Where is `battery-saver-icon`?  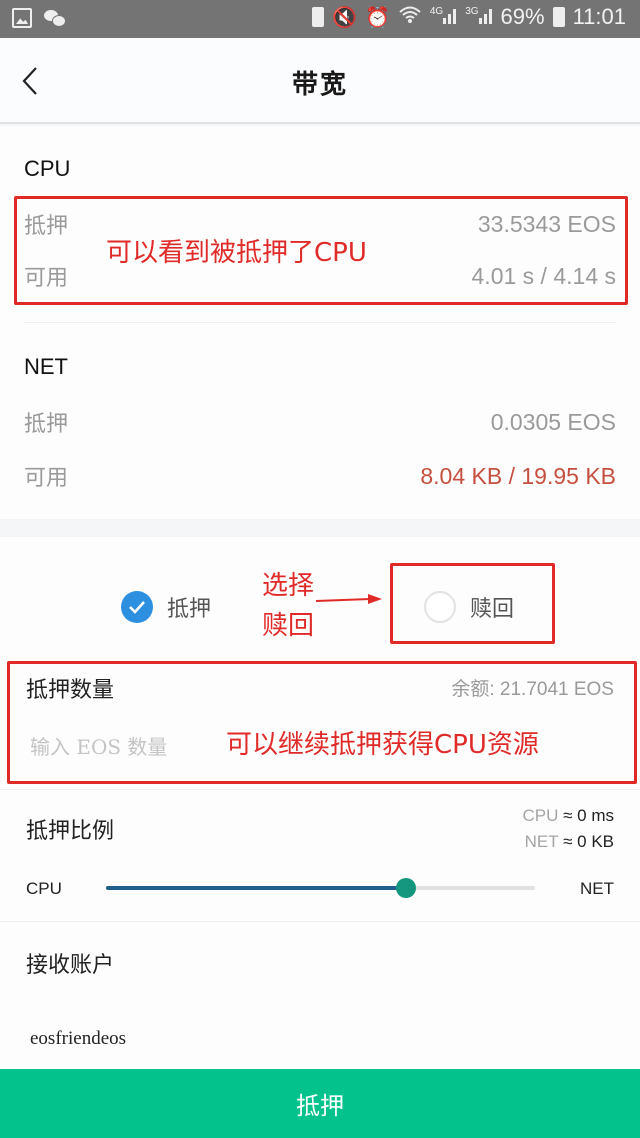
battery-saver-icon is located at coordinates (318, 17).